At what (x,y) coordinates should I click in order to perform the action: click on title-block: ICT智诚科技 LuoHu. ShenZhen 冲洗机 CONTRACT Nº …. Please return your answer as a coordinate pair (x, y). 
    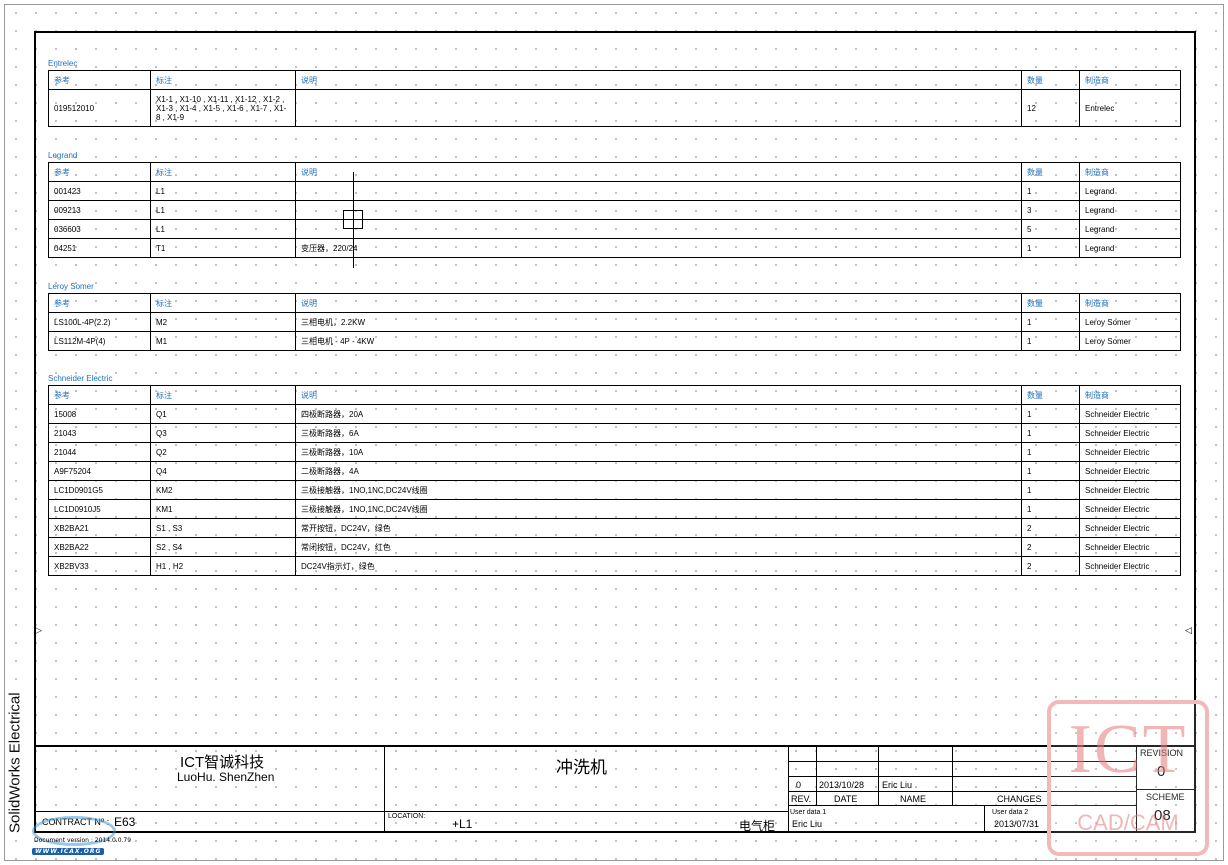
    Looking at the image, I should click on (615, 789).